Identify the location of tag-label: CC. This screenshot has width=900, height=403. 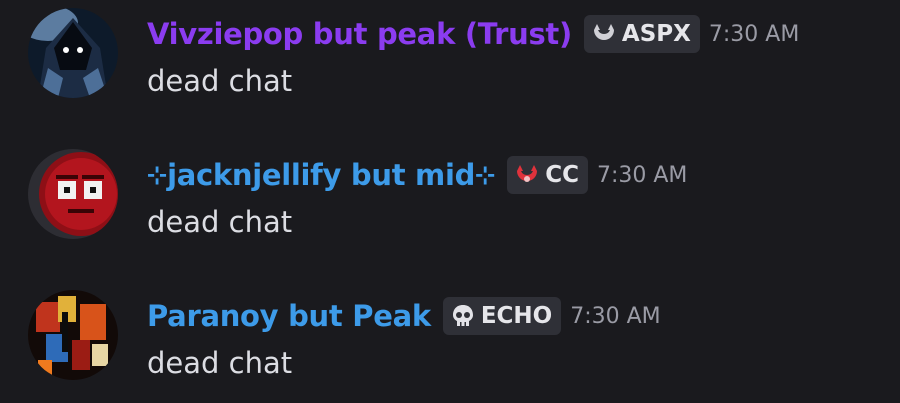
(562, 175).